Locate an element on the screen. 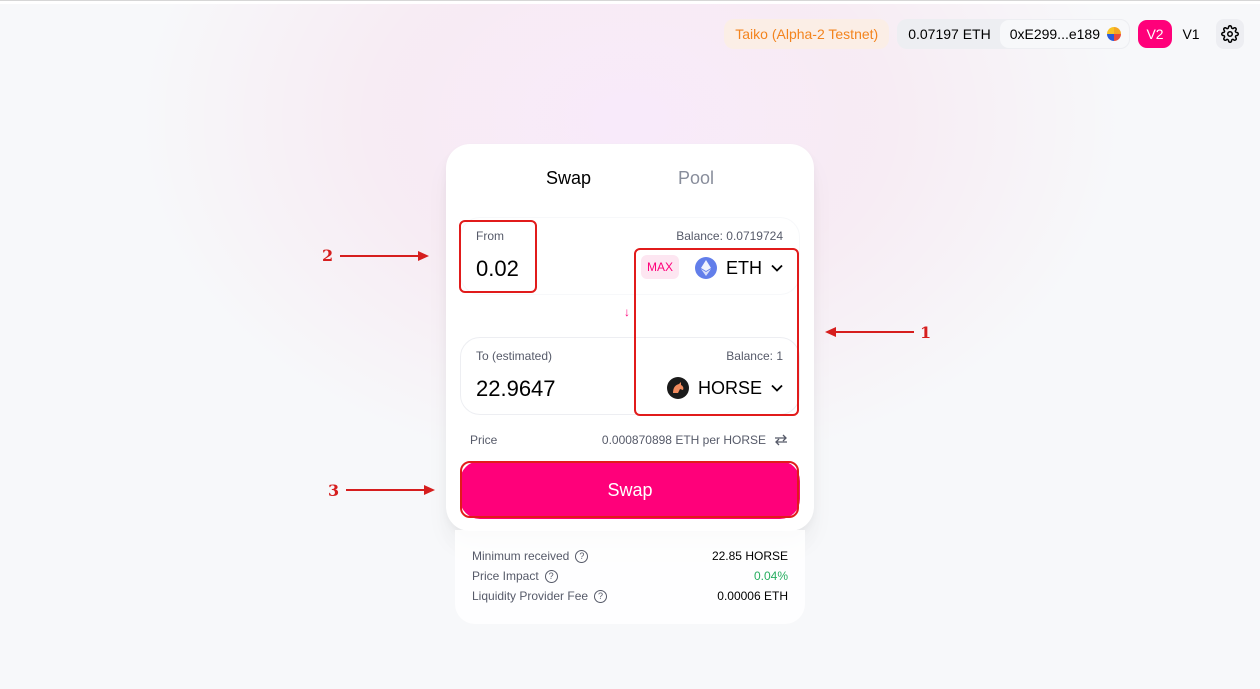  annotation-number-2: 2 is located at coordinates (328, 255).